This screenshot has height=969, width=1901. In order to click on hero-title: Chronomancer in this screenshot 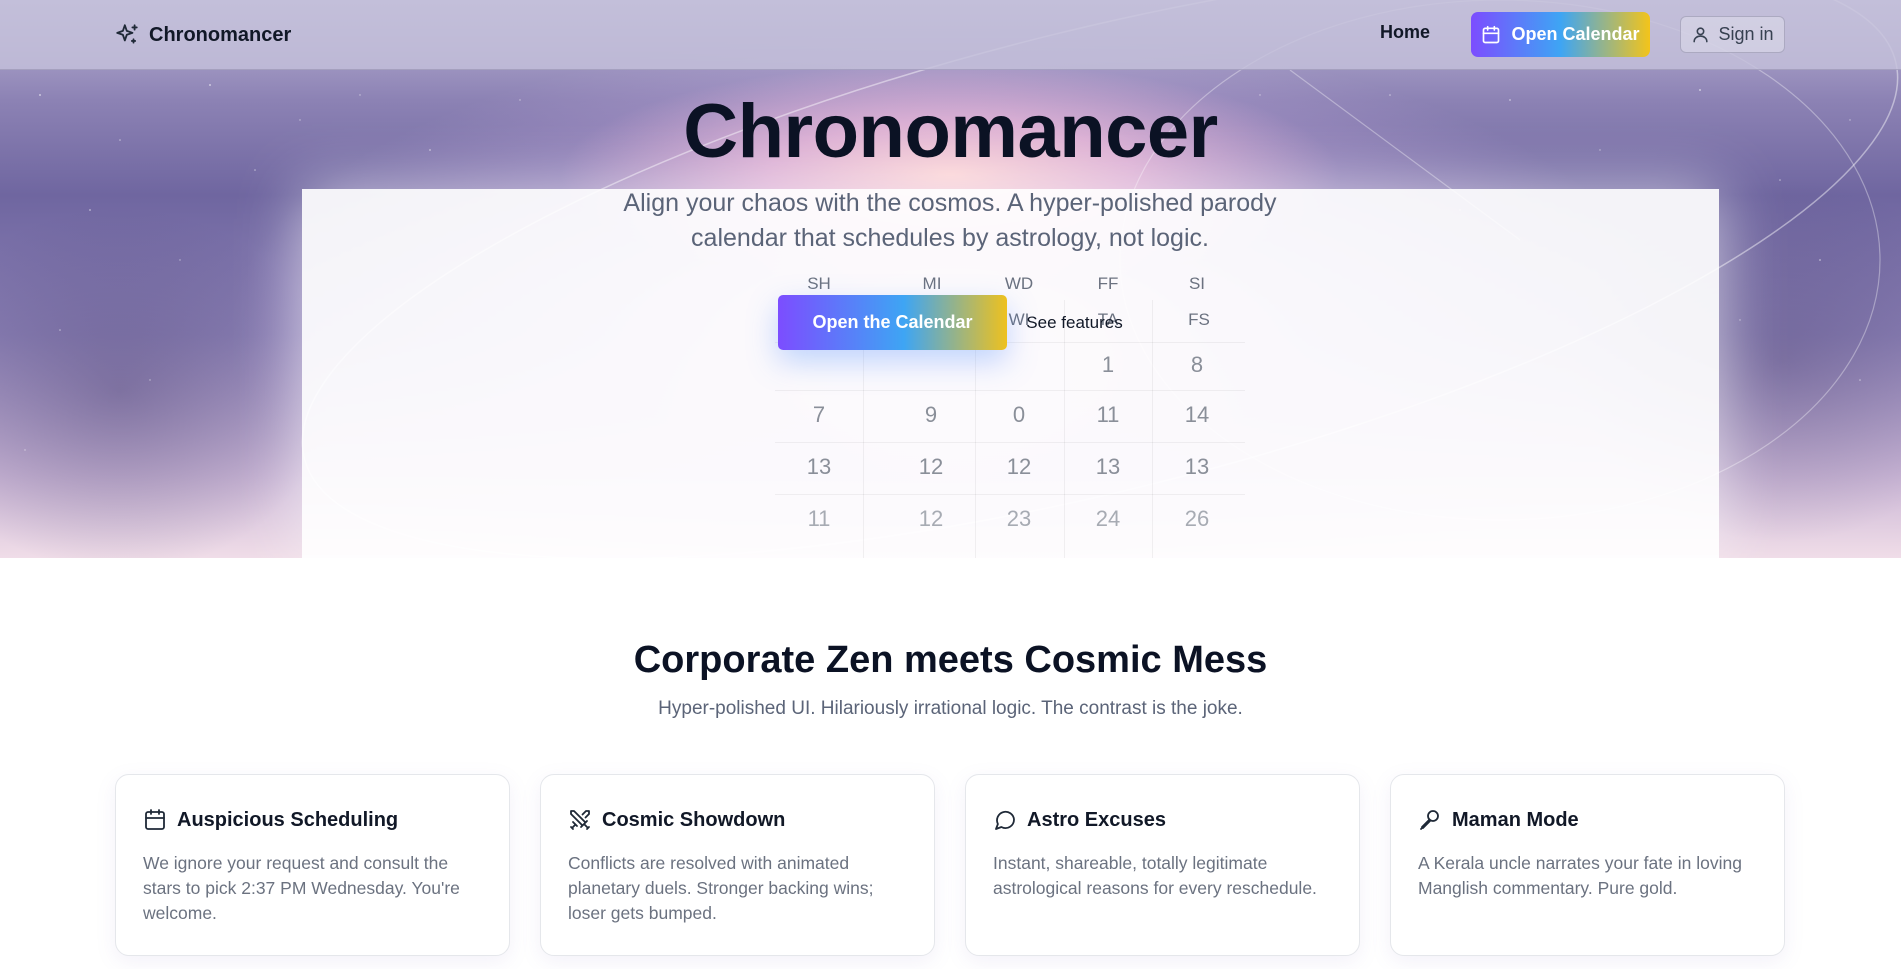, I will do `click(950, 131)`.